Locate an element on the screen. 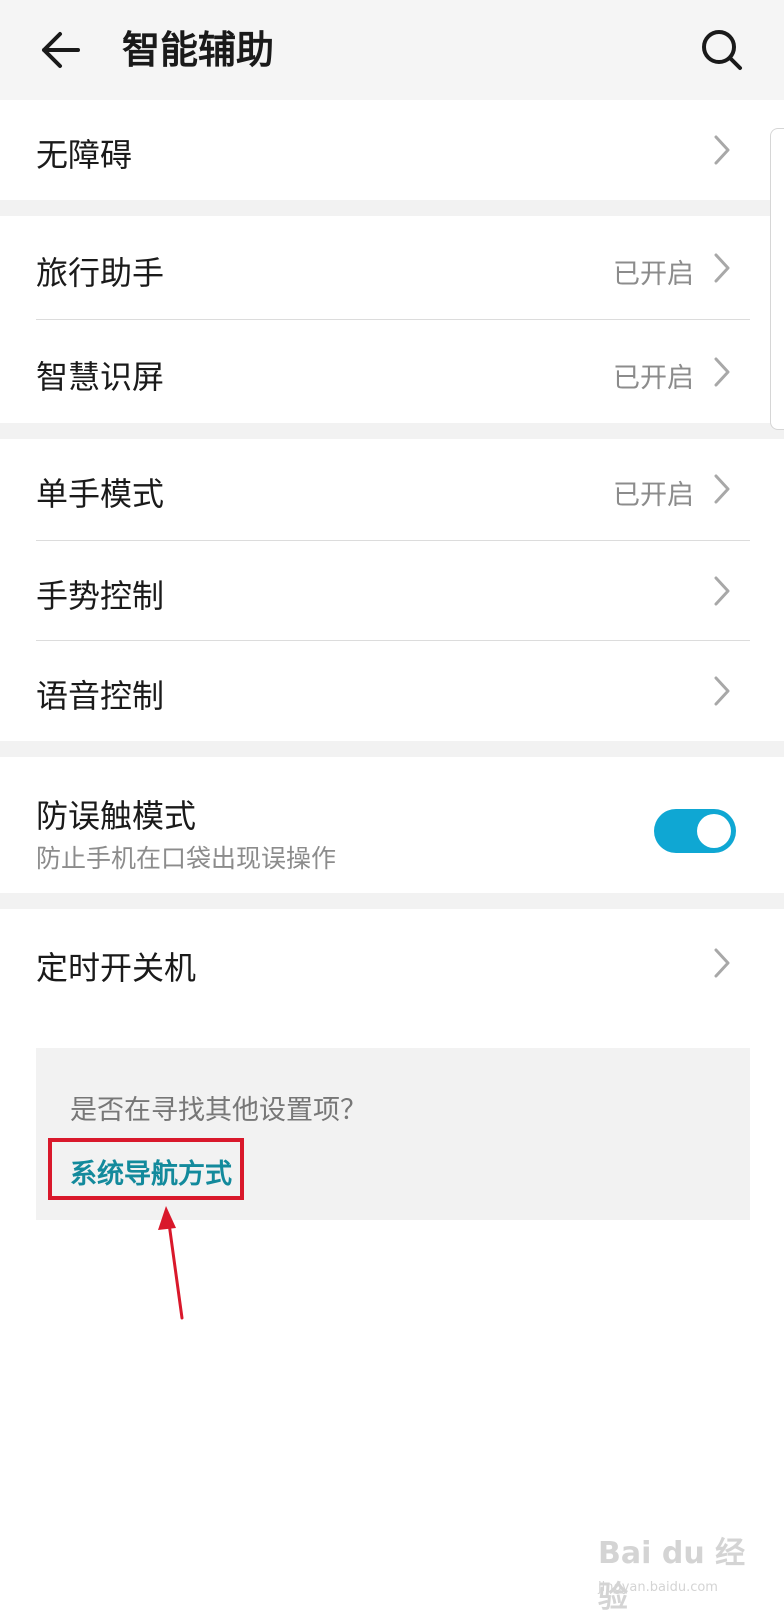  settings-item-travel-assistant: 旅行助手 已开启 is located at coordinates (392, 267).